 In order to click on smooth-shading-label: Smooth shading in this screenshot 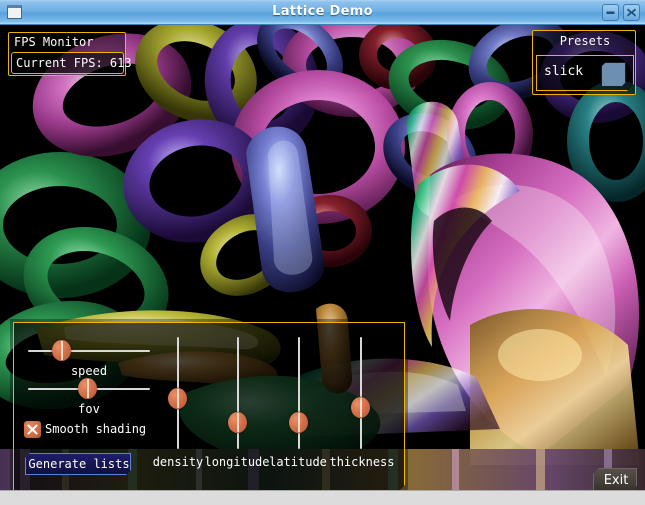, I will do `click(96, 429)`.